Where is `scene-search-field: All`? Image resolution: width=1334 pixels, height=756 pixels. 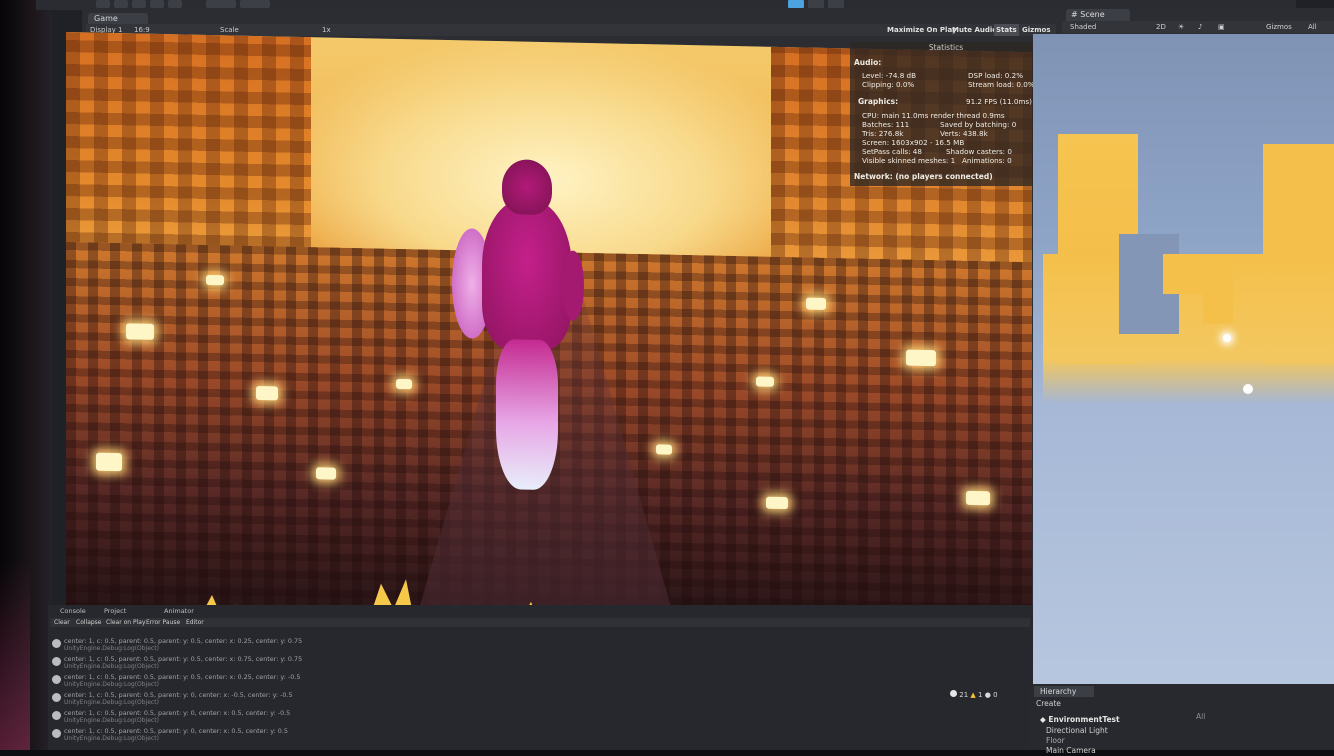 scene-search-field: All is located at coordinates (1312, 27).